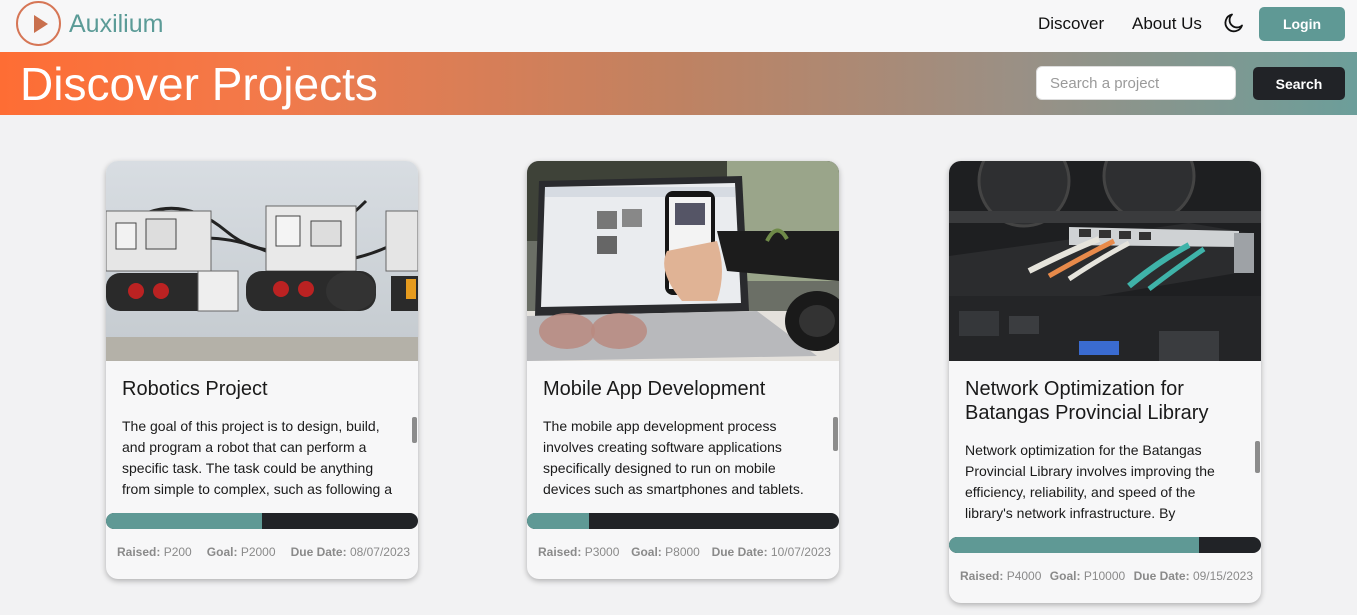 The image size is (1357, 615). Describe the element at coordinates (38, 23) in the screenshot. I see `logo-play-icon` at that location.